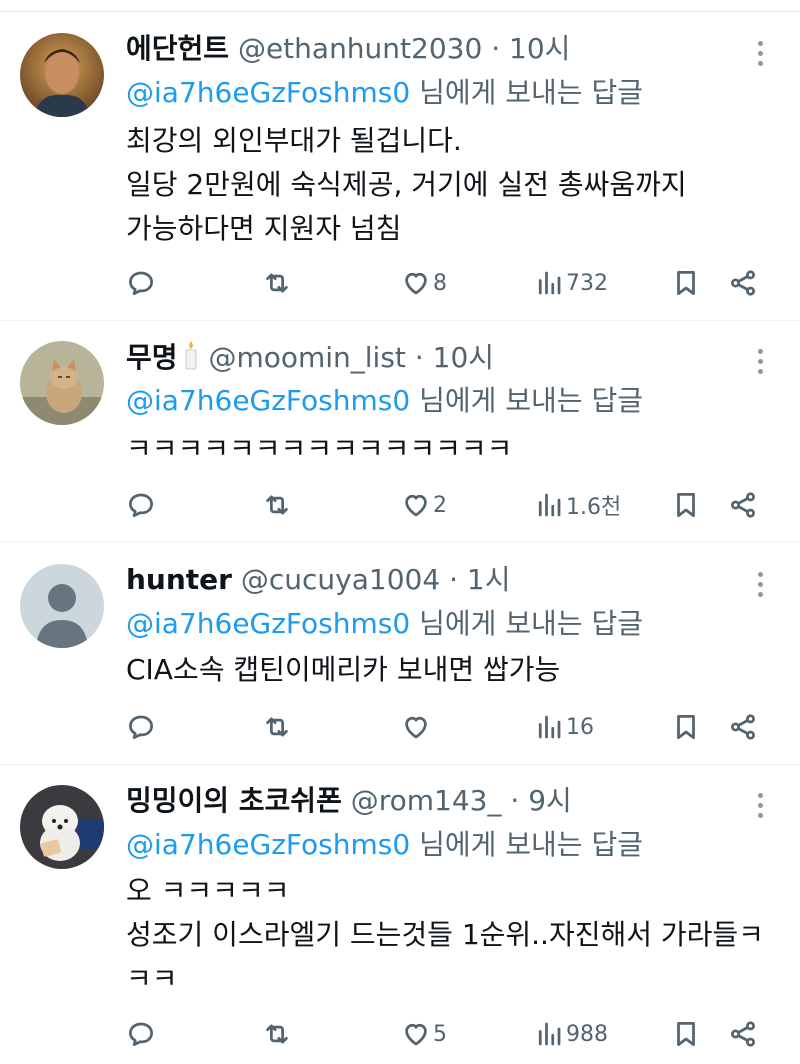 The width and height of the screenshot is (800, 1064). I want to click on user-handle: @rom143_, so click(426, 800).